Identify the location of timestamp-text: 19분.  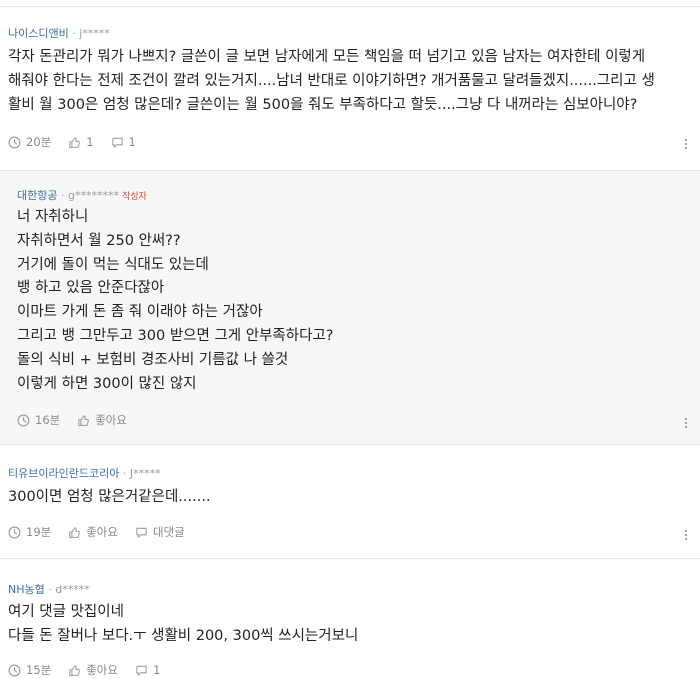
(39, 532).